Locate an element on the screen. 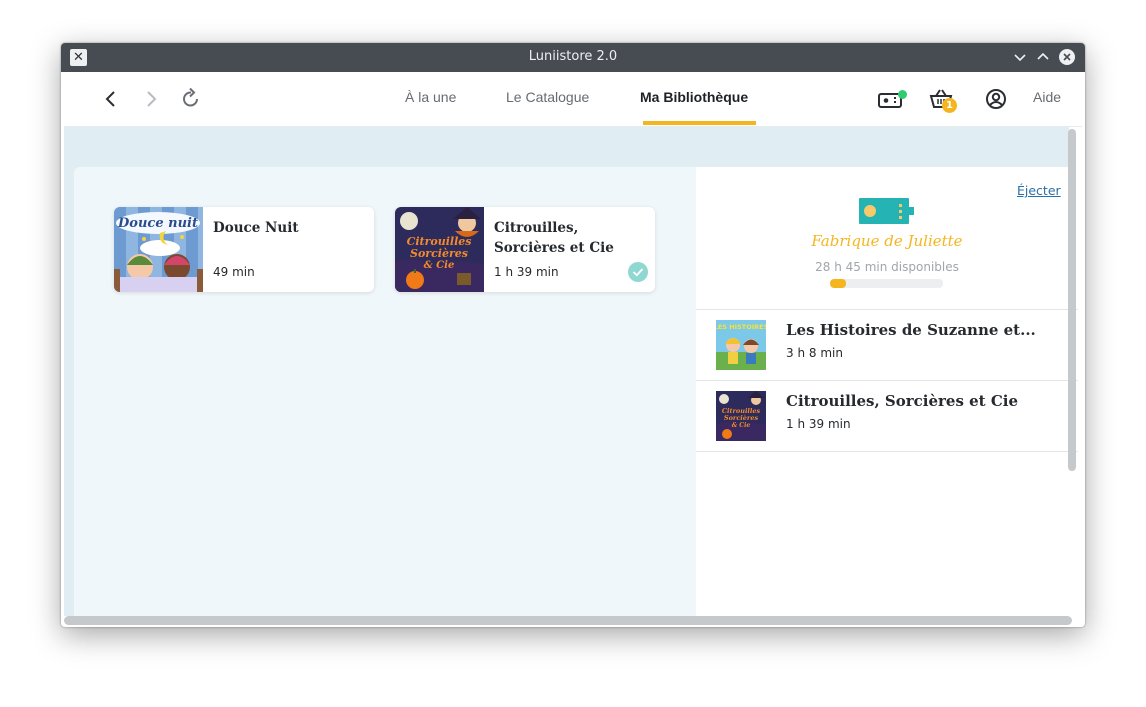 Image resolution: width=1146 pixels, height=707 pixels. back-icon is located at coordinates (111, 99).